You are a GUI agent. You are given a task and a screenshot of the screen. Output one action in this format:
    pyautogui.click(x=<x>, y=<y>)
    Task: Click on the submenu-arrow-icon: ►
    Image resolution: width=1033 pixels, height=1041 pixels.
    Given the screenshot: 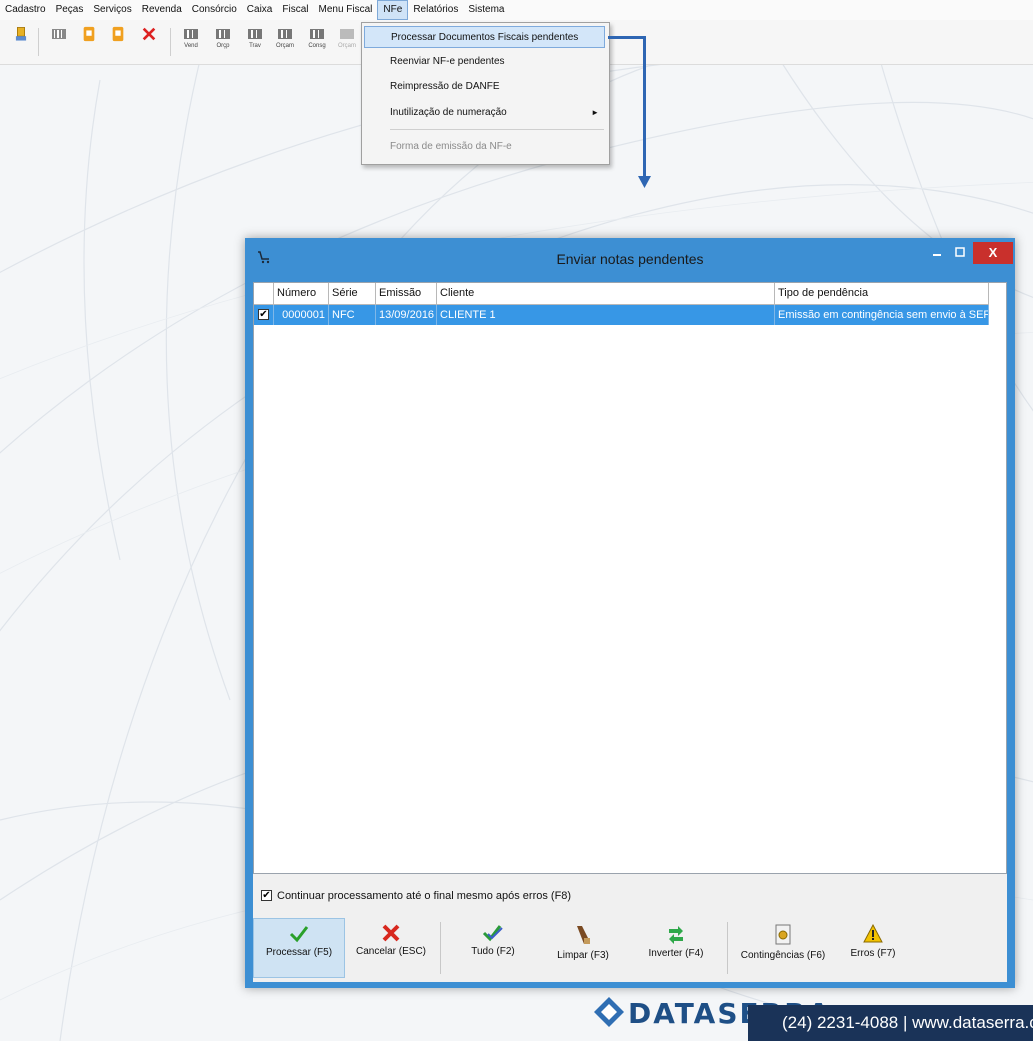 What is the action you would take?
    pyautogui.click(x=595, y=112)
    